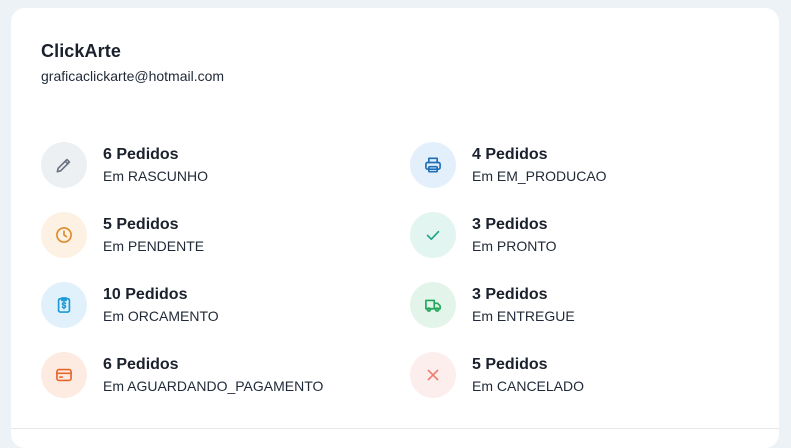 The height and width of the screenshot is (448, 791). Describe the element at coordinates (433, 165) in the screenshot. I see `printer-icon` at that location.